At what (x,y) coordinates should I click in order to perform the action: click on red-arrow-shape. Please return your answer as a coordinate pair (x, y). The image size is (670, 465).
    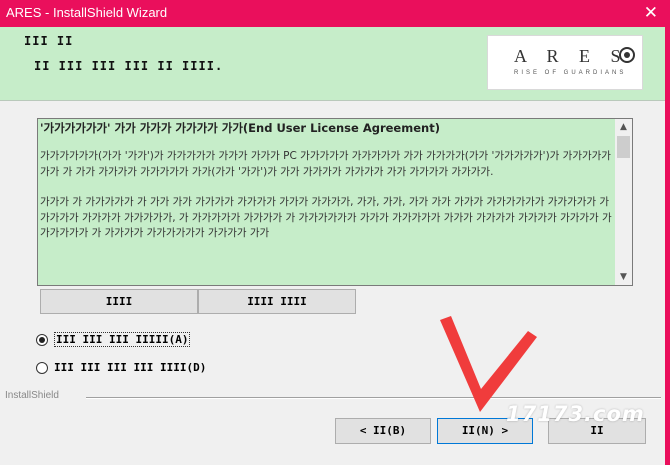
    Looking at the image, I should click on (488, 364).